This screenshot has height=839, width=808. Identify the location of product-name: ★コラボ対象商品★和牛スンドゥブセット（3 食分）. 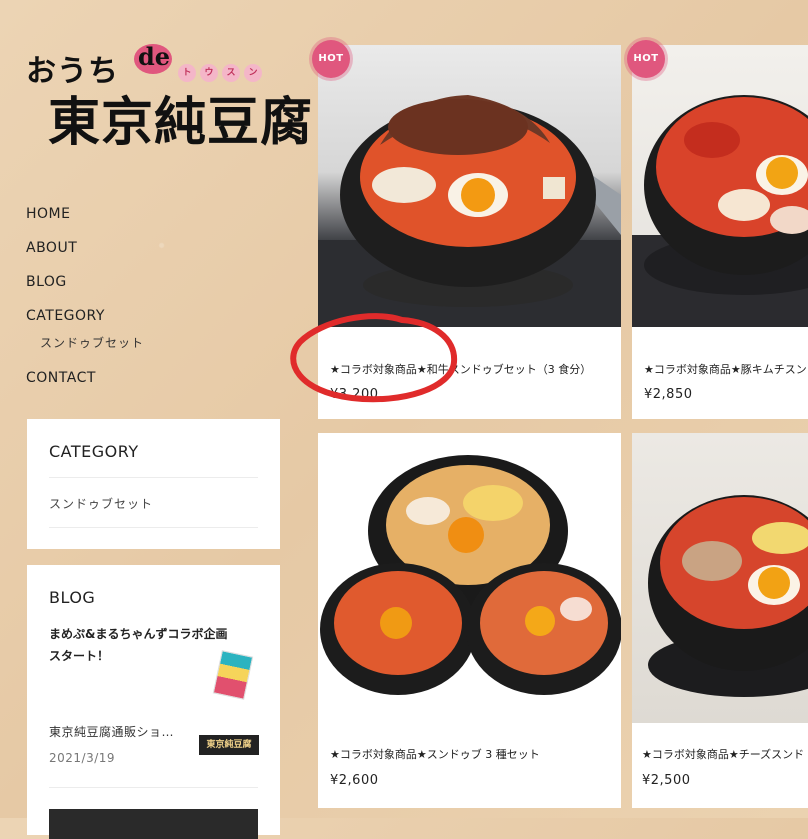
(460, 369).